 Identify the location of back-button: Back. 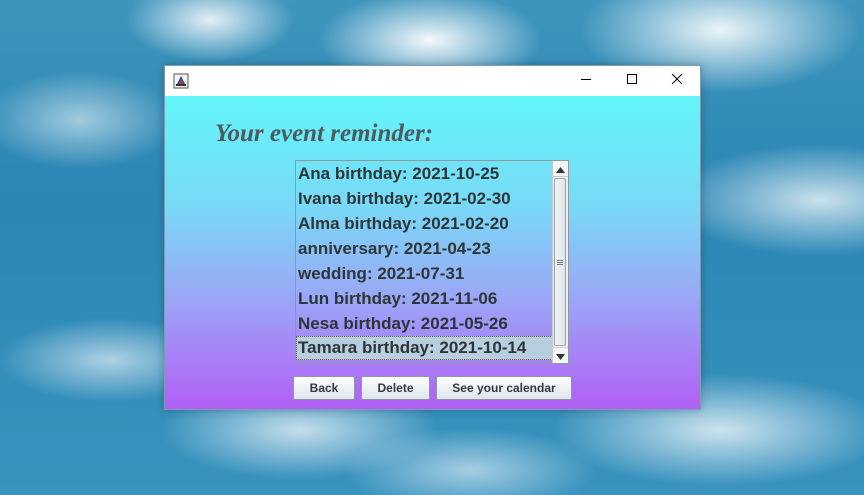
(324, 388).